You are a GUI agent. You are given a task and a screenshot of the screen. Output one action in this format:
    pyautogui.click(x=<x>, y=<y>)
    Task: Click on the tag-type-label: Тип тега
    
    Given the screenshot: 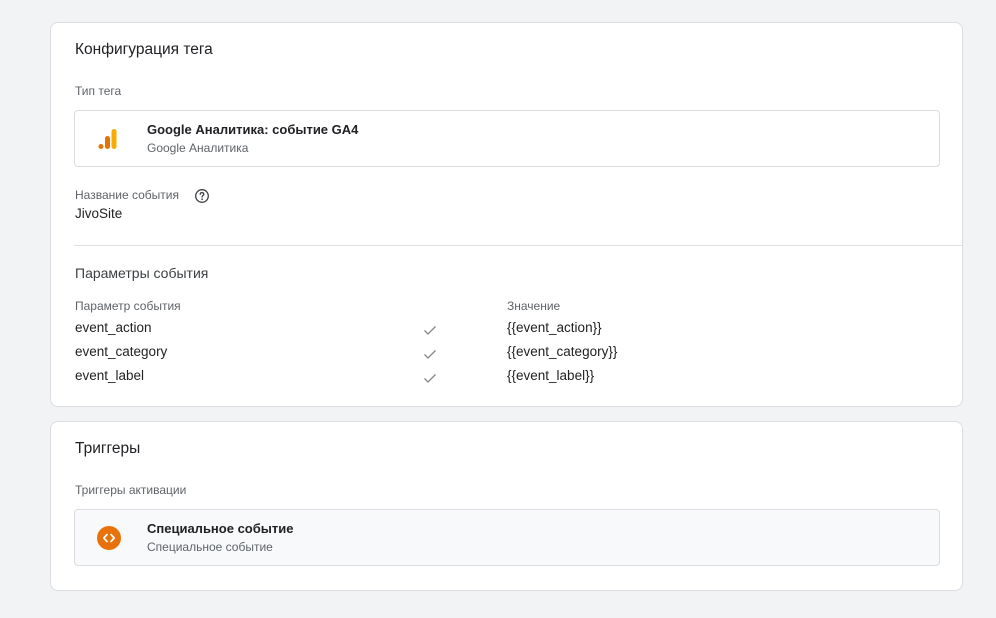 What is the action you would take?
    pyautogui.click(x=98, y=91)
    